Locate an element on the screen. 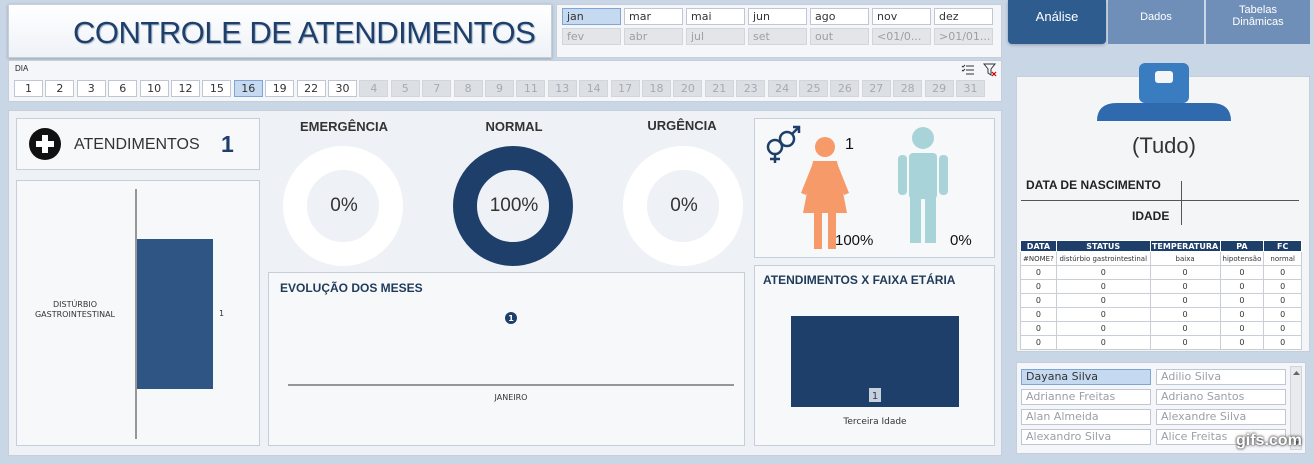 The image size is (1314, 464). day-button: 12 is located at coordinates (185, 88).